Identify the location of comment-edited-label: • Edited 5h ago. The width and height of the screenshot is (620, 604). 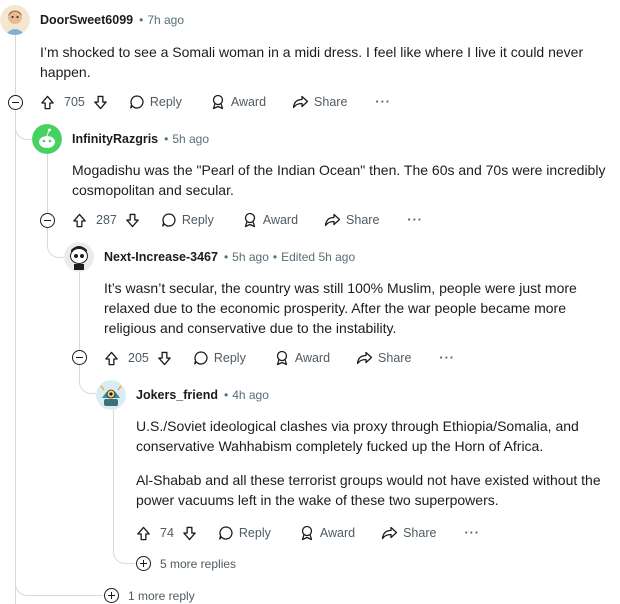
(314, 257).